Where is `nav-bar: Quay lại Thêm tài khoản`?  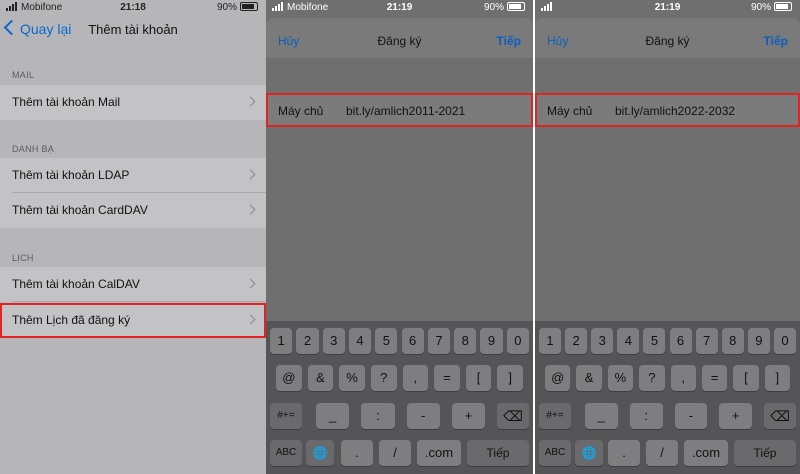
nav-bar: Quay lại Thêm tài khoản is located at coordinates (133, 30).